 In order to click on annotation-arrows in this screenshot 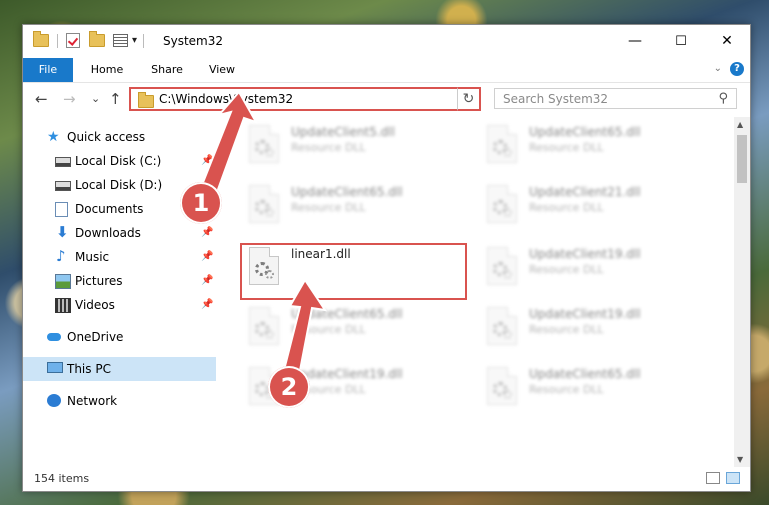, I will do `click(261, 236)`.